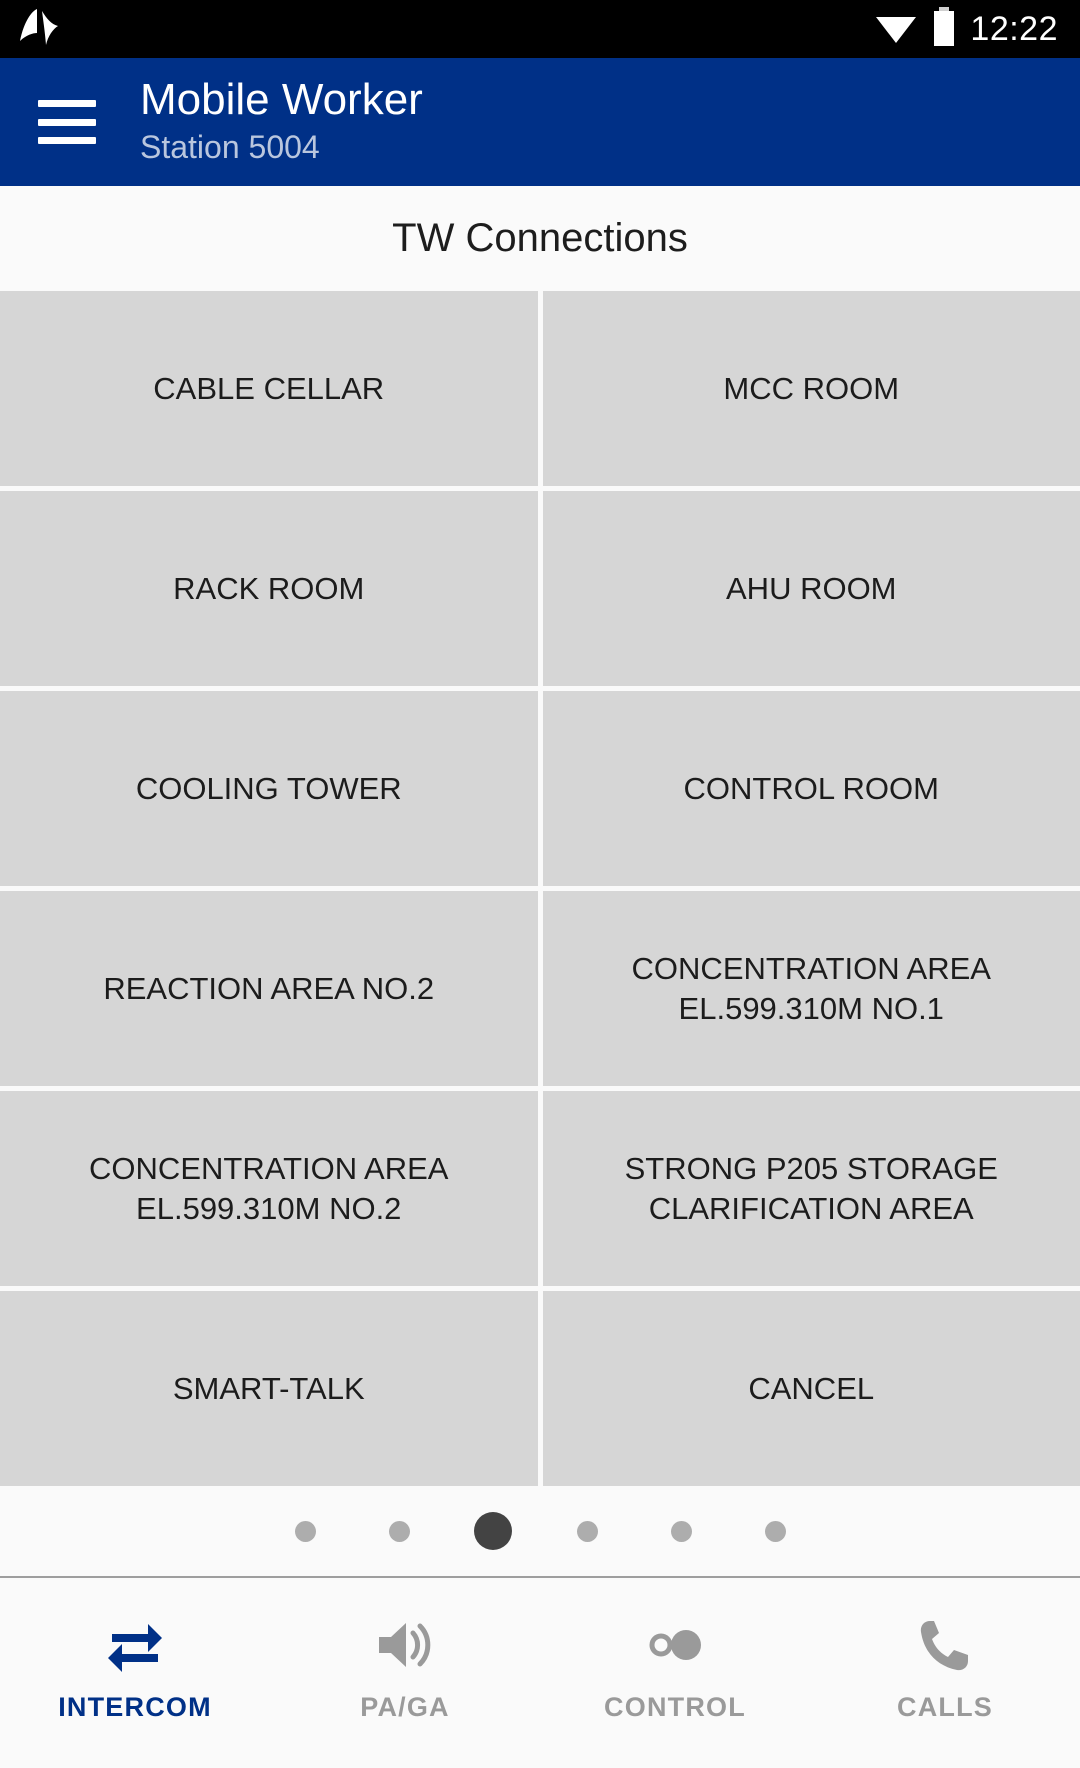 The height and width of the screenshot is (1768, 1080). I want to click on nav-item-calls: CALLS, so click(945, 1673).